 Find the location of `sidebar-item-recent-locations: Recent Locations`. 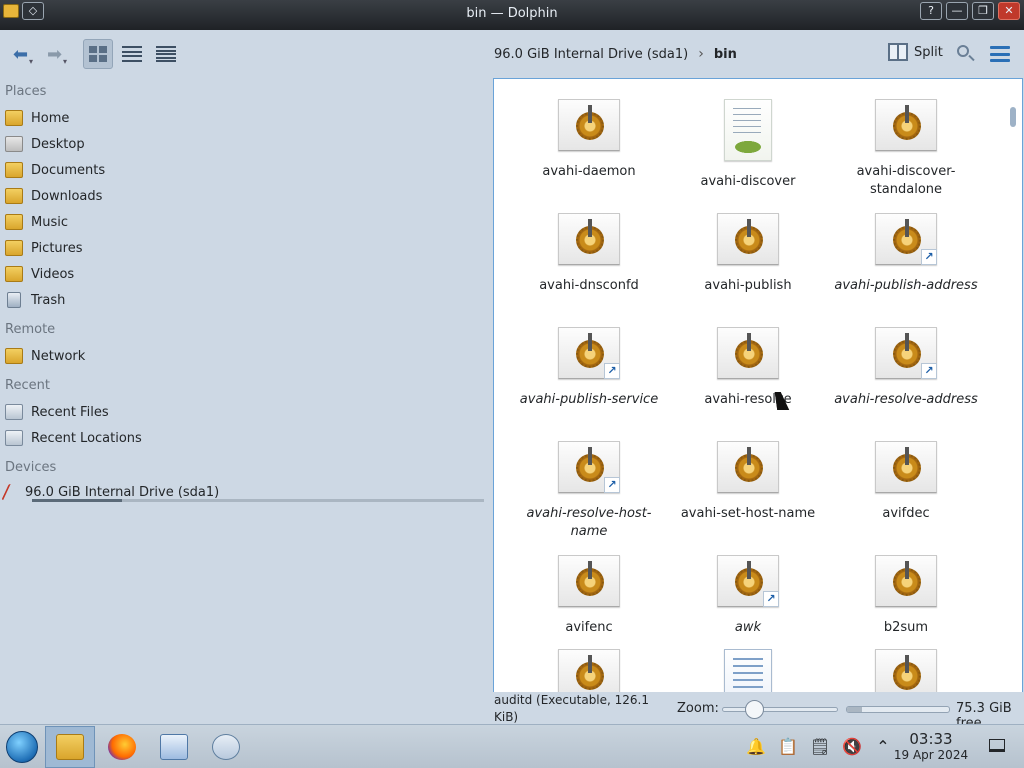

sidebar-item-recent-locations: Recent Locations is located at coordinates (73, 438).